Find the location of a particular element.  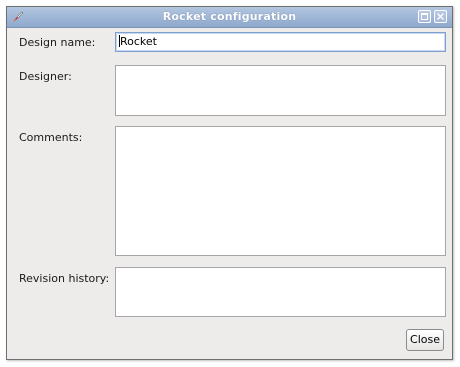

window-title: Rocket configuration is located at coordinates (229, 16).